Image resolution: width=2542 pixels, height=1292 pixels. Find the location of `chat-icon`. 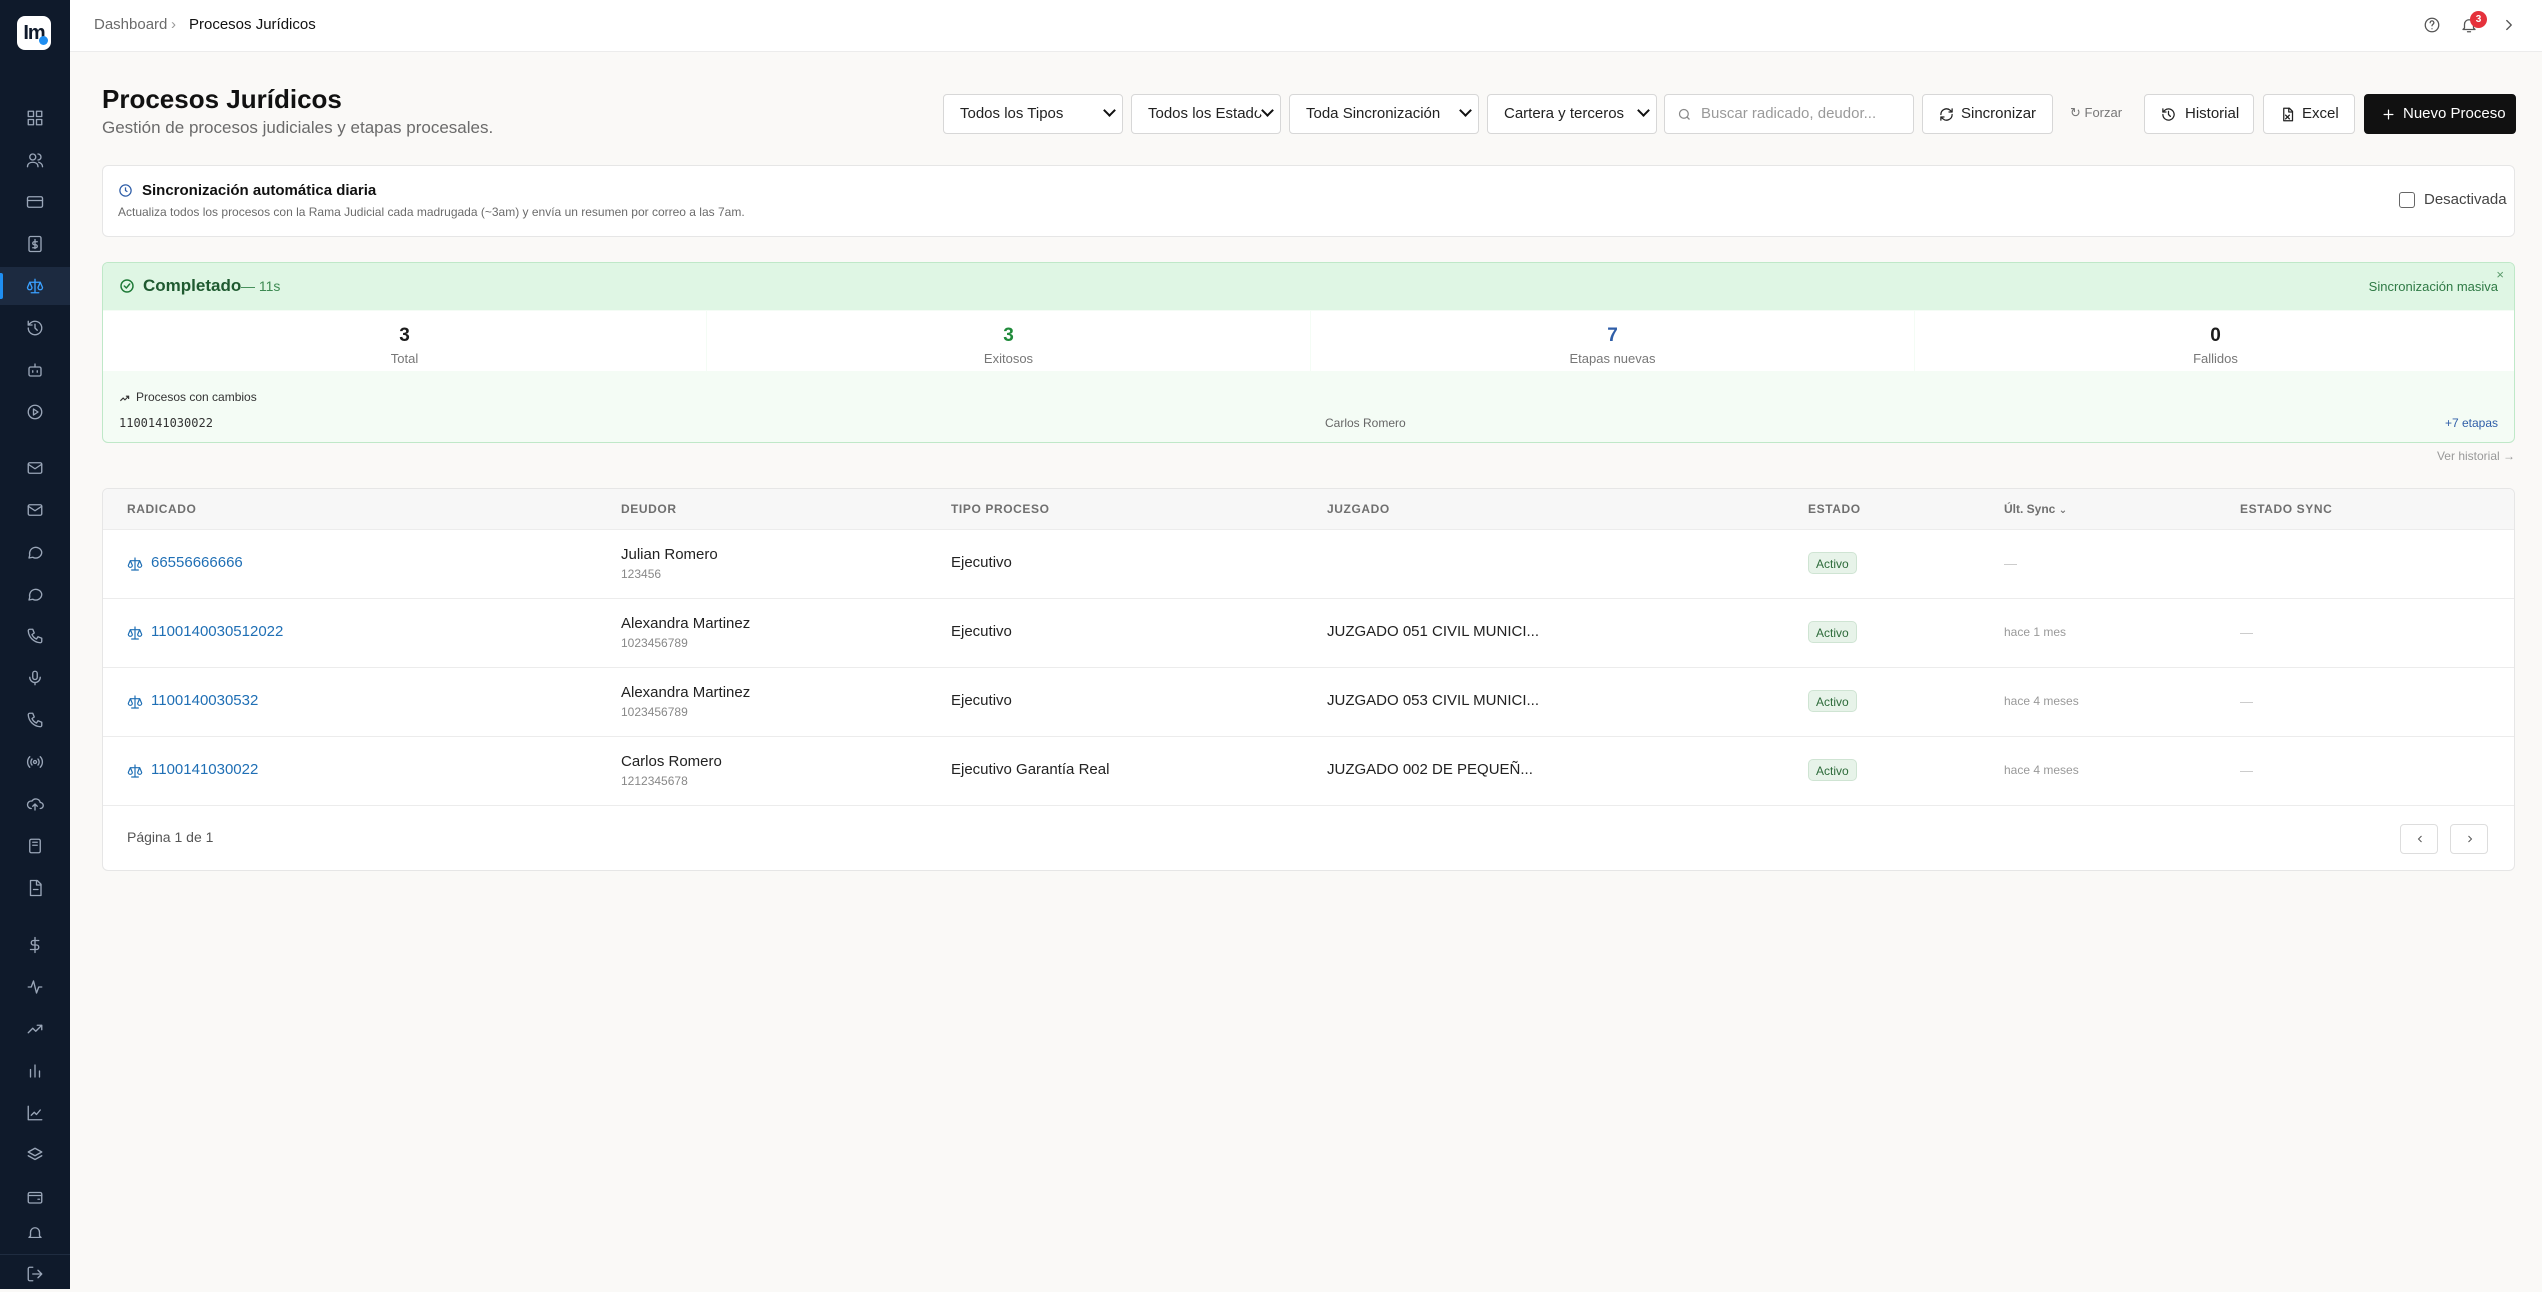

chat-icon is located at coordinates (35, 552).